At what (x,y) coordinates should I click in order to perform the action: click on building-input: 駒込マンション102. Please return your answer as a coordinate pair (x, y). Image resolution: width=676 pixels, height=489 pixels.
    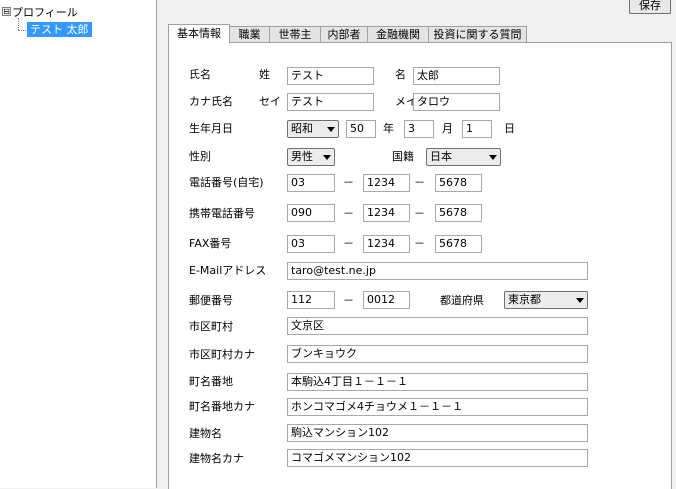
    Looking at the image, I should click on (437, 433).